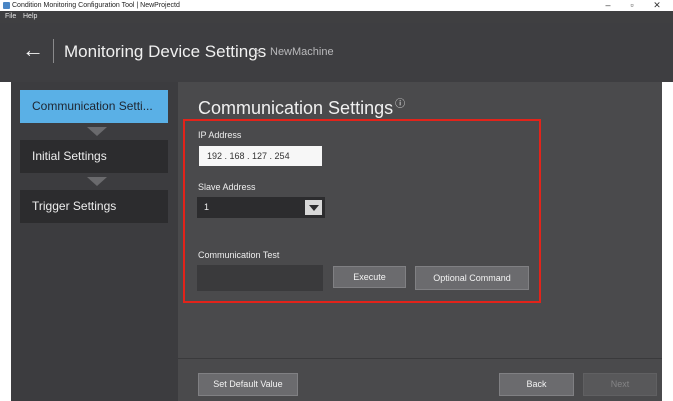  I want to click on optional-command-button: Optional Command, so click(472, 278).